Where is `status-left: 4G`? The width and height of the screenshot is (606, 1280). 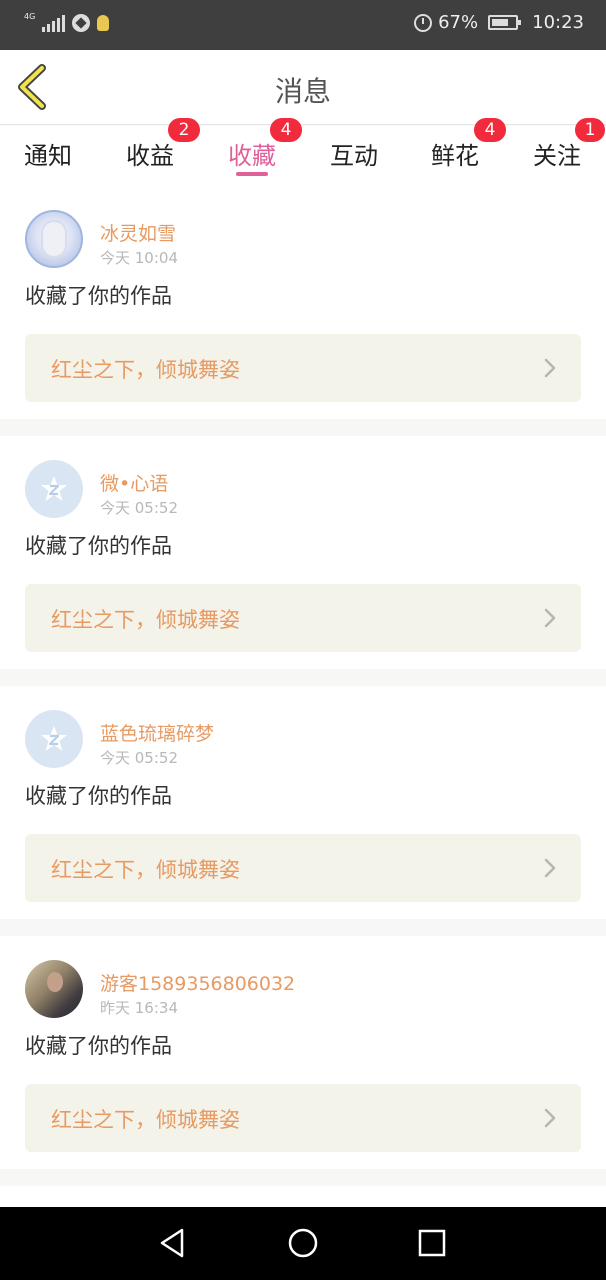 status-left: 4G is located at coordinates (67, 22).